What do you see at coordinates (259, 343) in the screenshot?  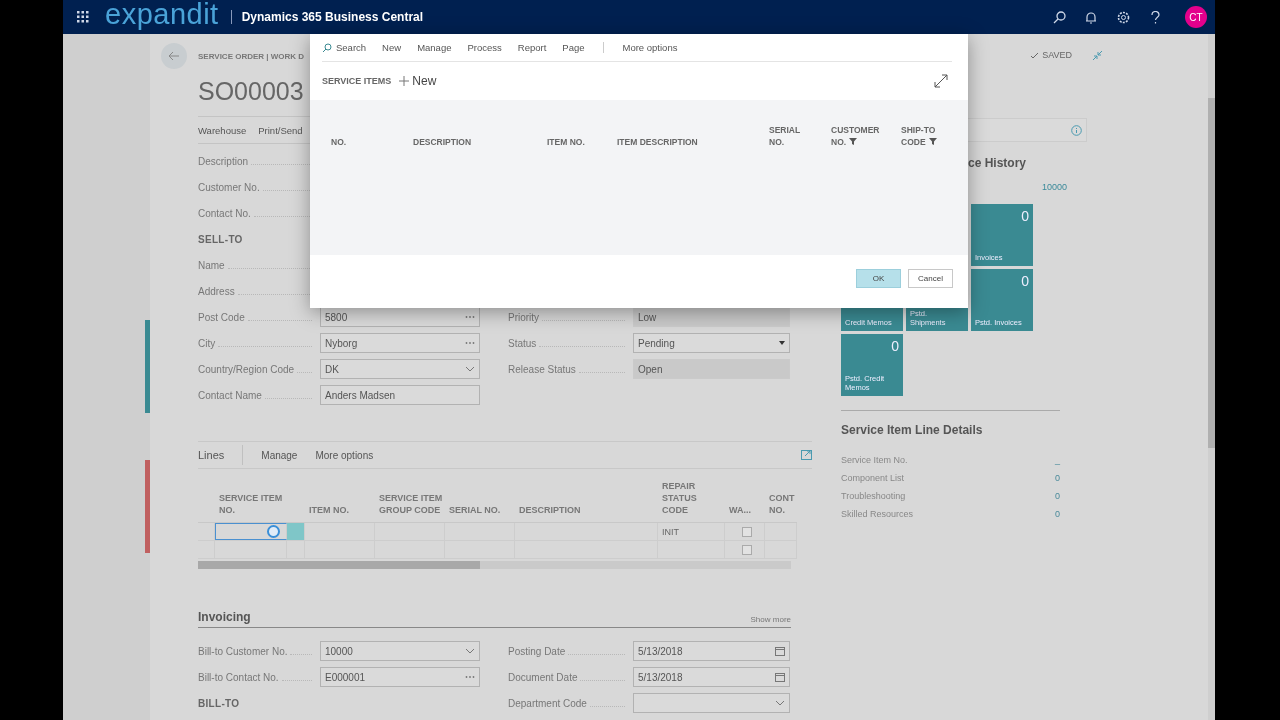 I see `field-label: City` at bounding box center [259, 343].